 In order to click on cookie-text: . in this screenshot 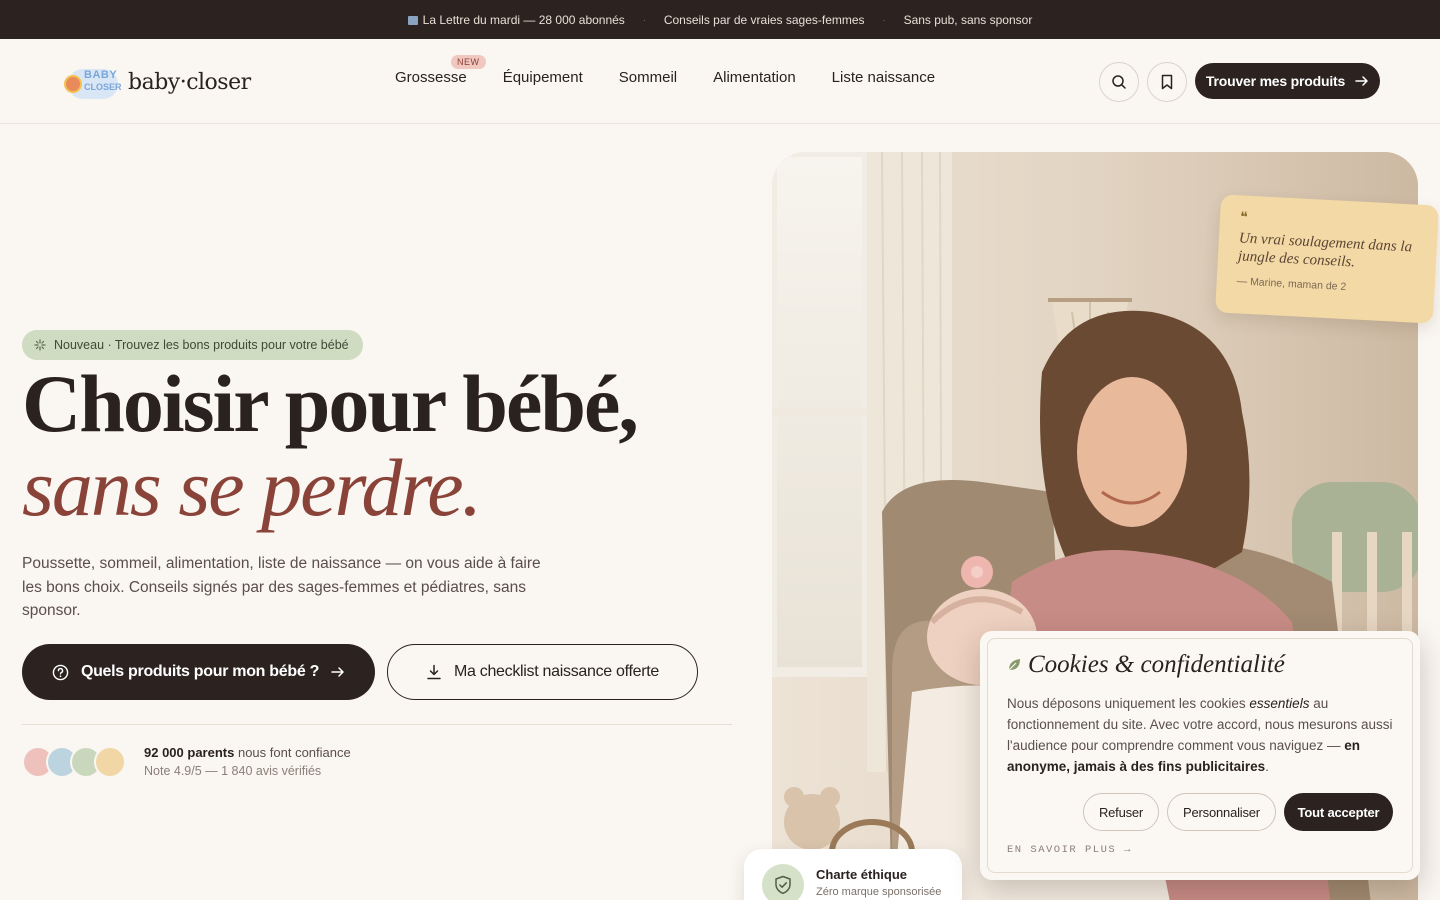, I will do `click(1267, 766)`.